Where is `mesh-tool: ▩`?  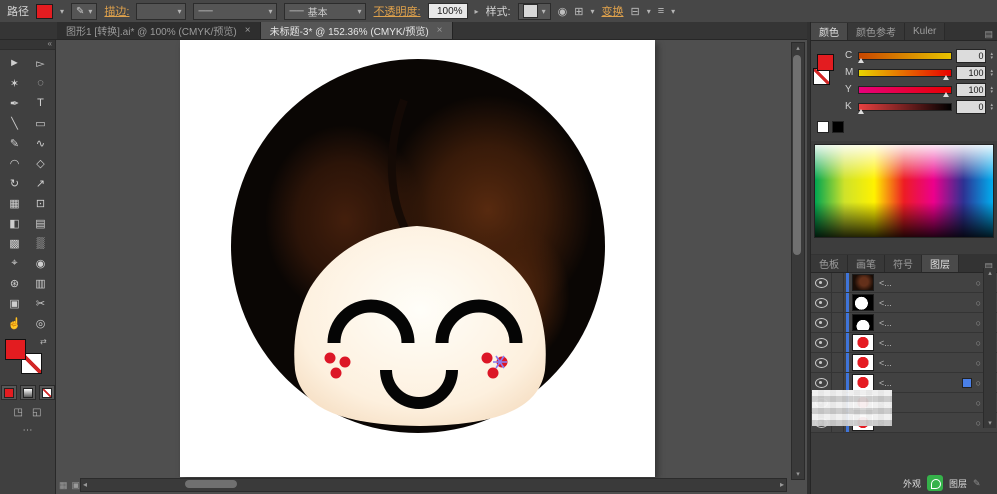
mesh-tool: ▩ is located at coordinates (15, 243).